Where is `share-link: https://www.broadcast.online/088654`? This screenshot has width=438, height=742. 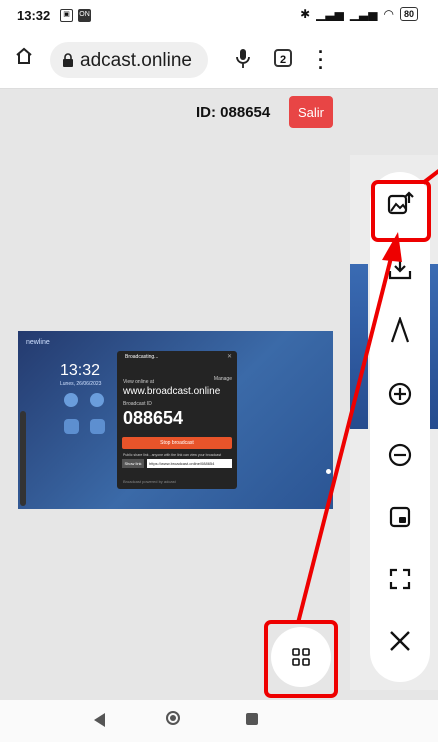
share-link: https://www.broadcast.online/088654 is located at coordinates (189, 463).